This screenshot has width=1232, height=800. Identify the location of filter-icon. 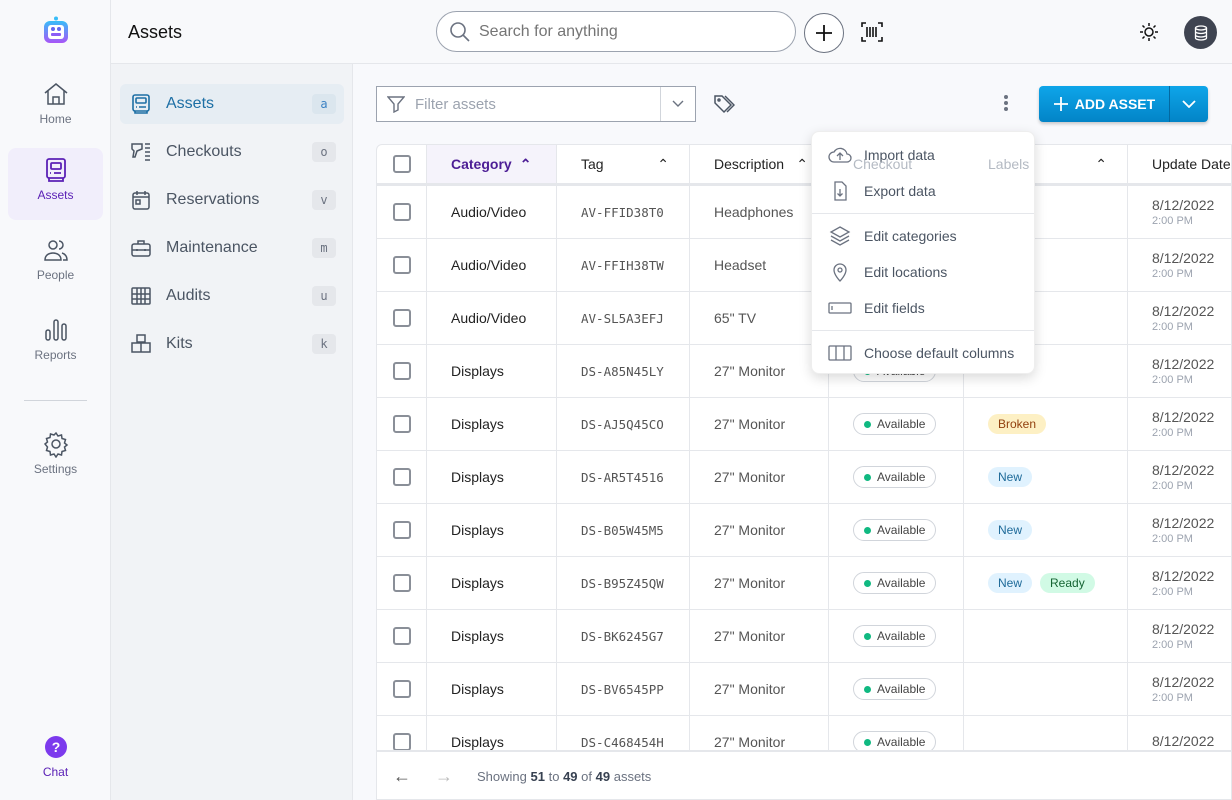
(396, 104).